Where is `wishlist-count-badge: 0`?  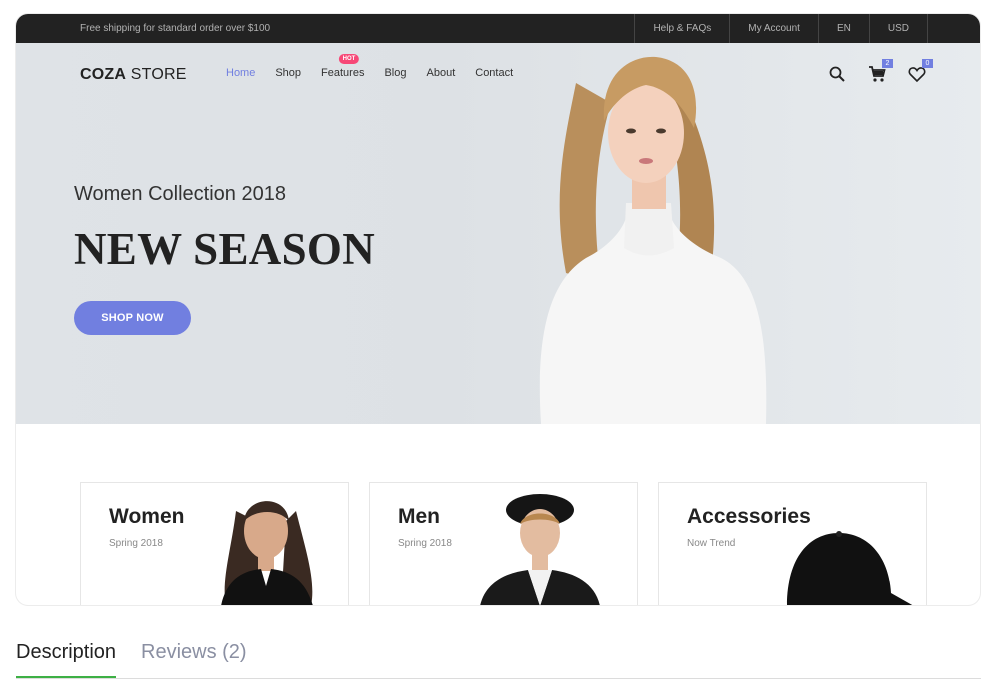 wishlist-count-badge: 0 is located at coordinates (927, 63).